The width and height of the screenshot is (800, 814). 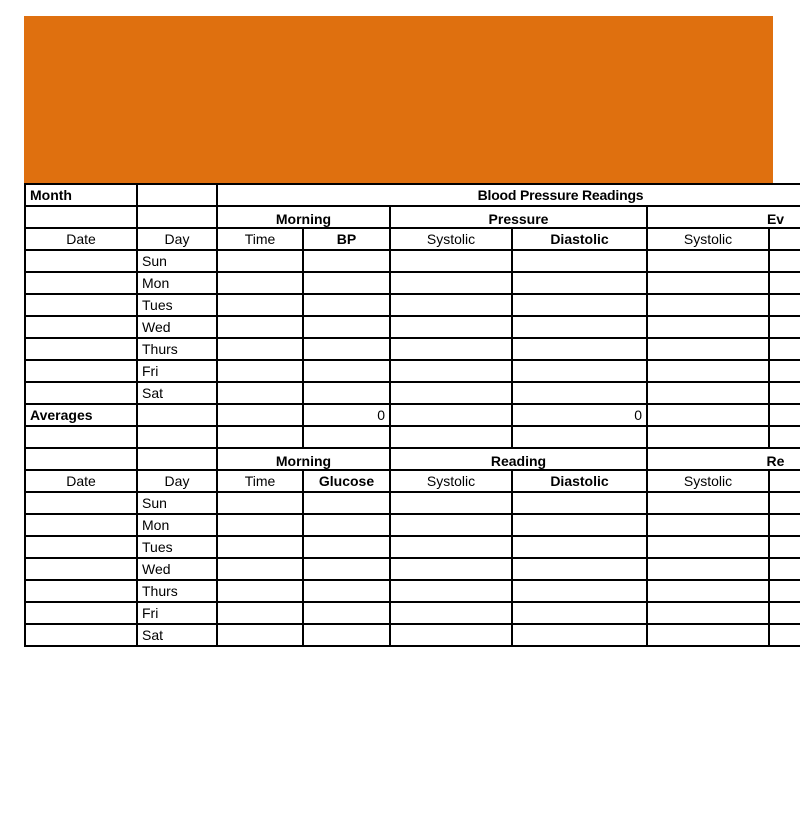 What do you see at coordinates (177, 569) in the screenshot?
I see `cell-day: Wed` at bounding box center [177, 569].